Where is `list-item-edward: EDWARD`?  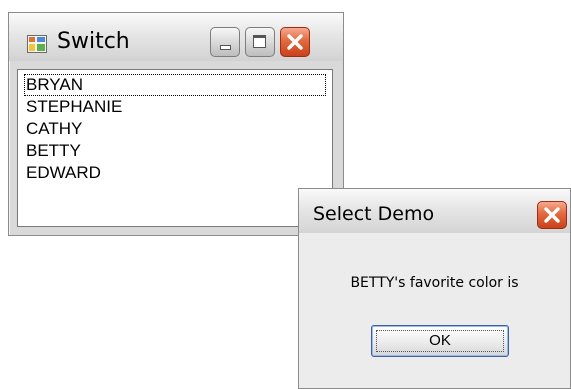 list-item-edward: EDWARD is located at coordinates (175, 173).